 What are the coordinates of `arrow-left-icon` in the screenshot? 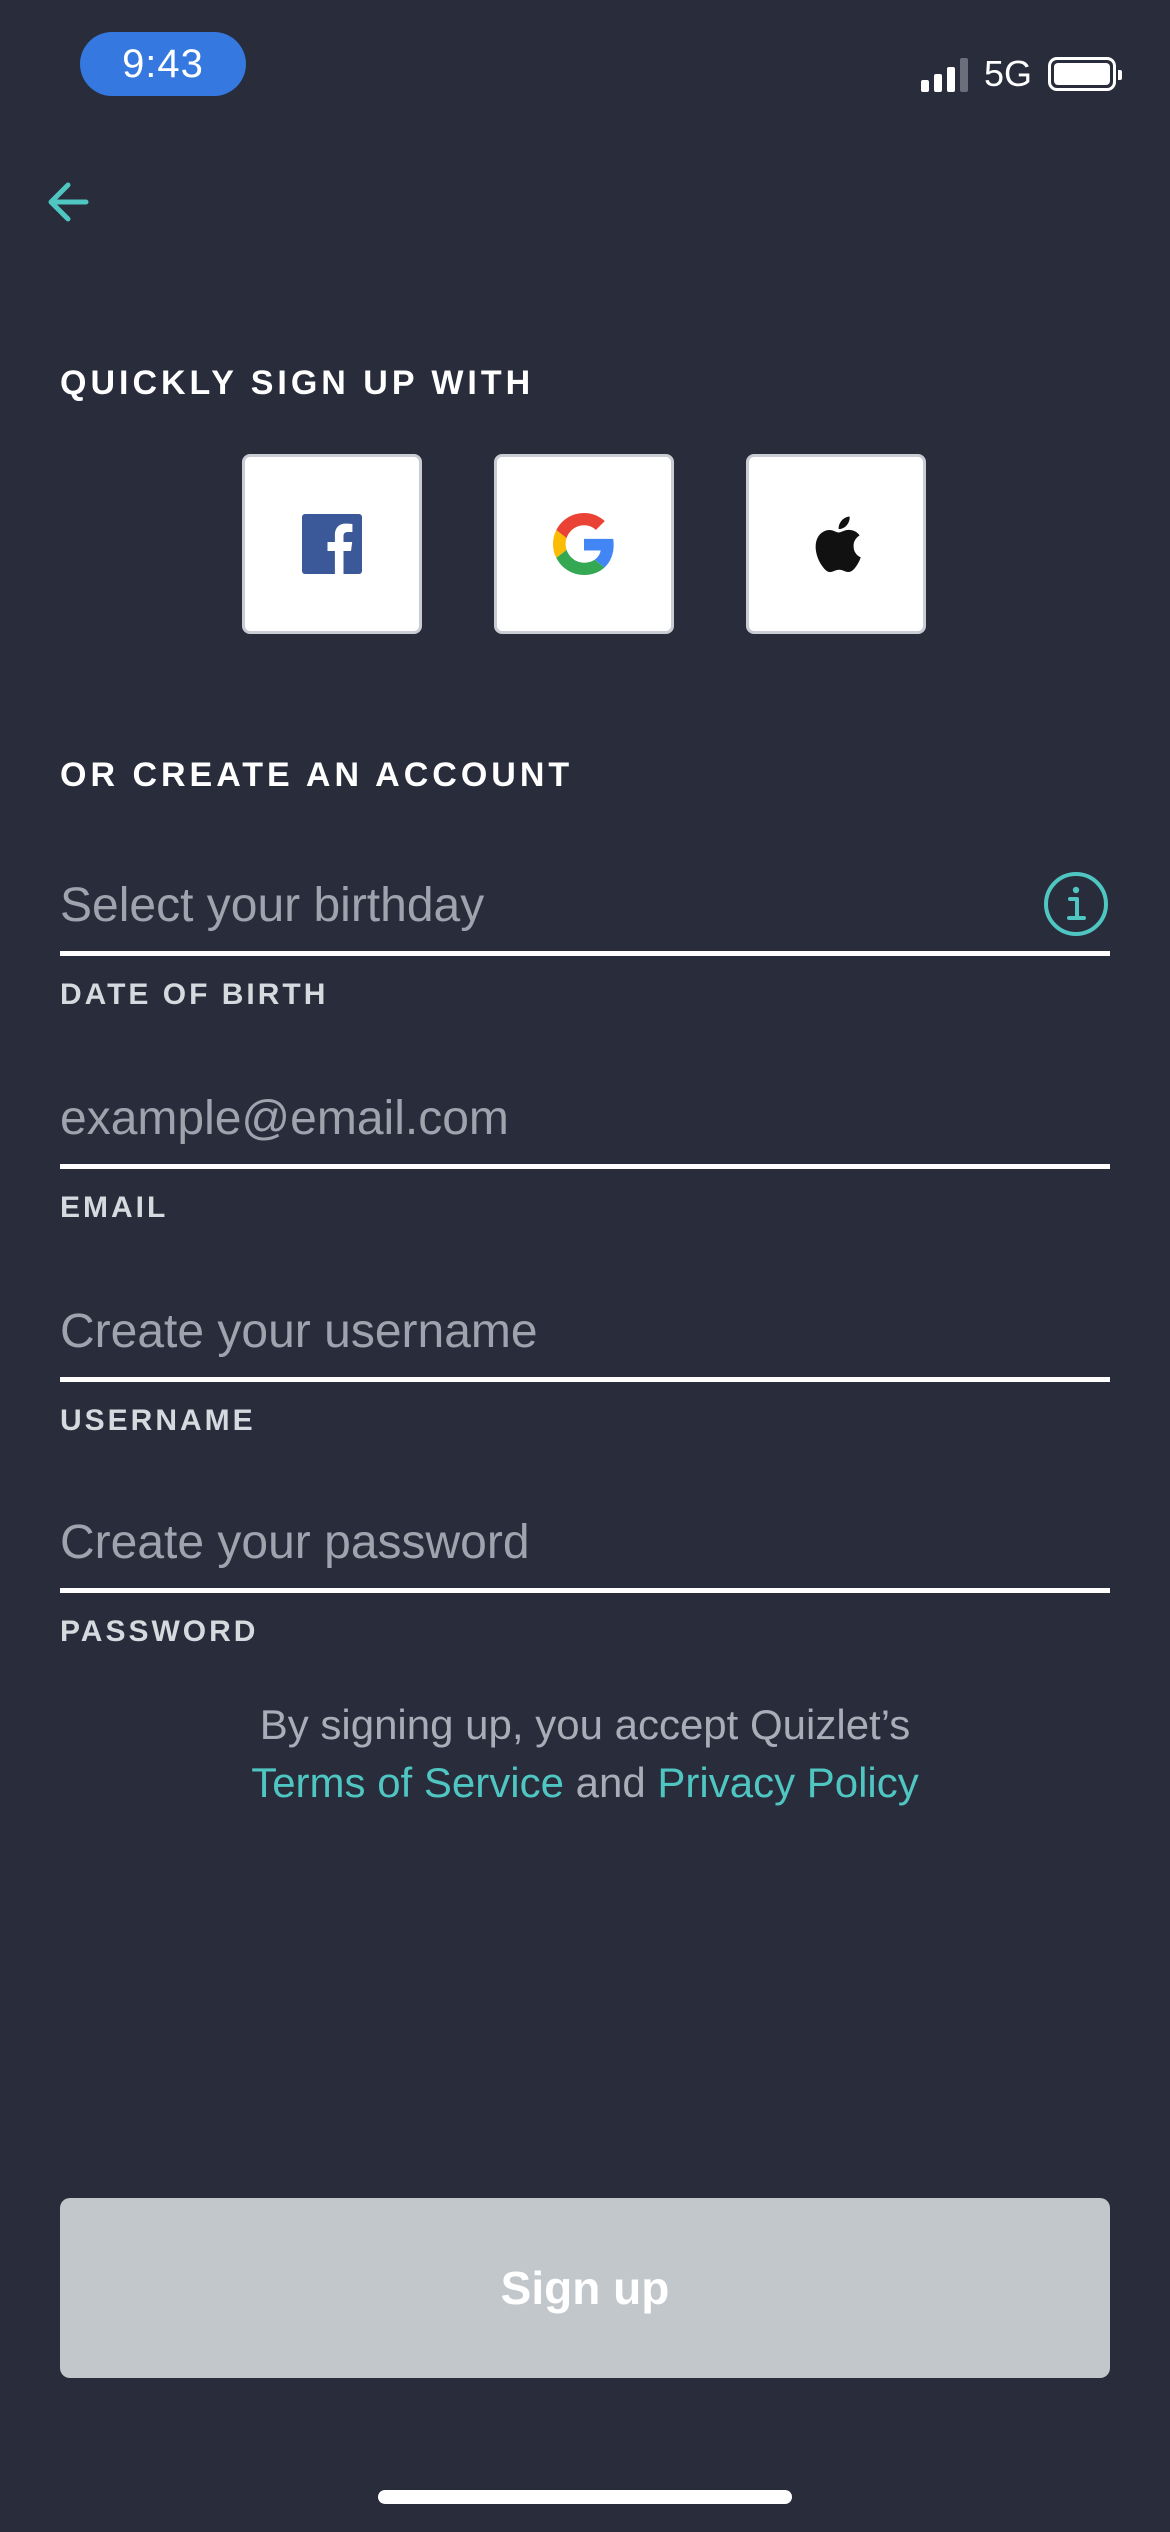 It's located at (68, 202).